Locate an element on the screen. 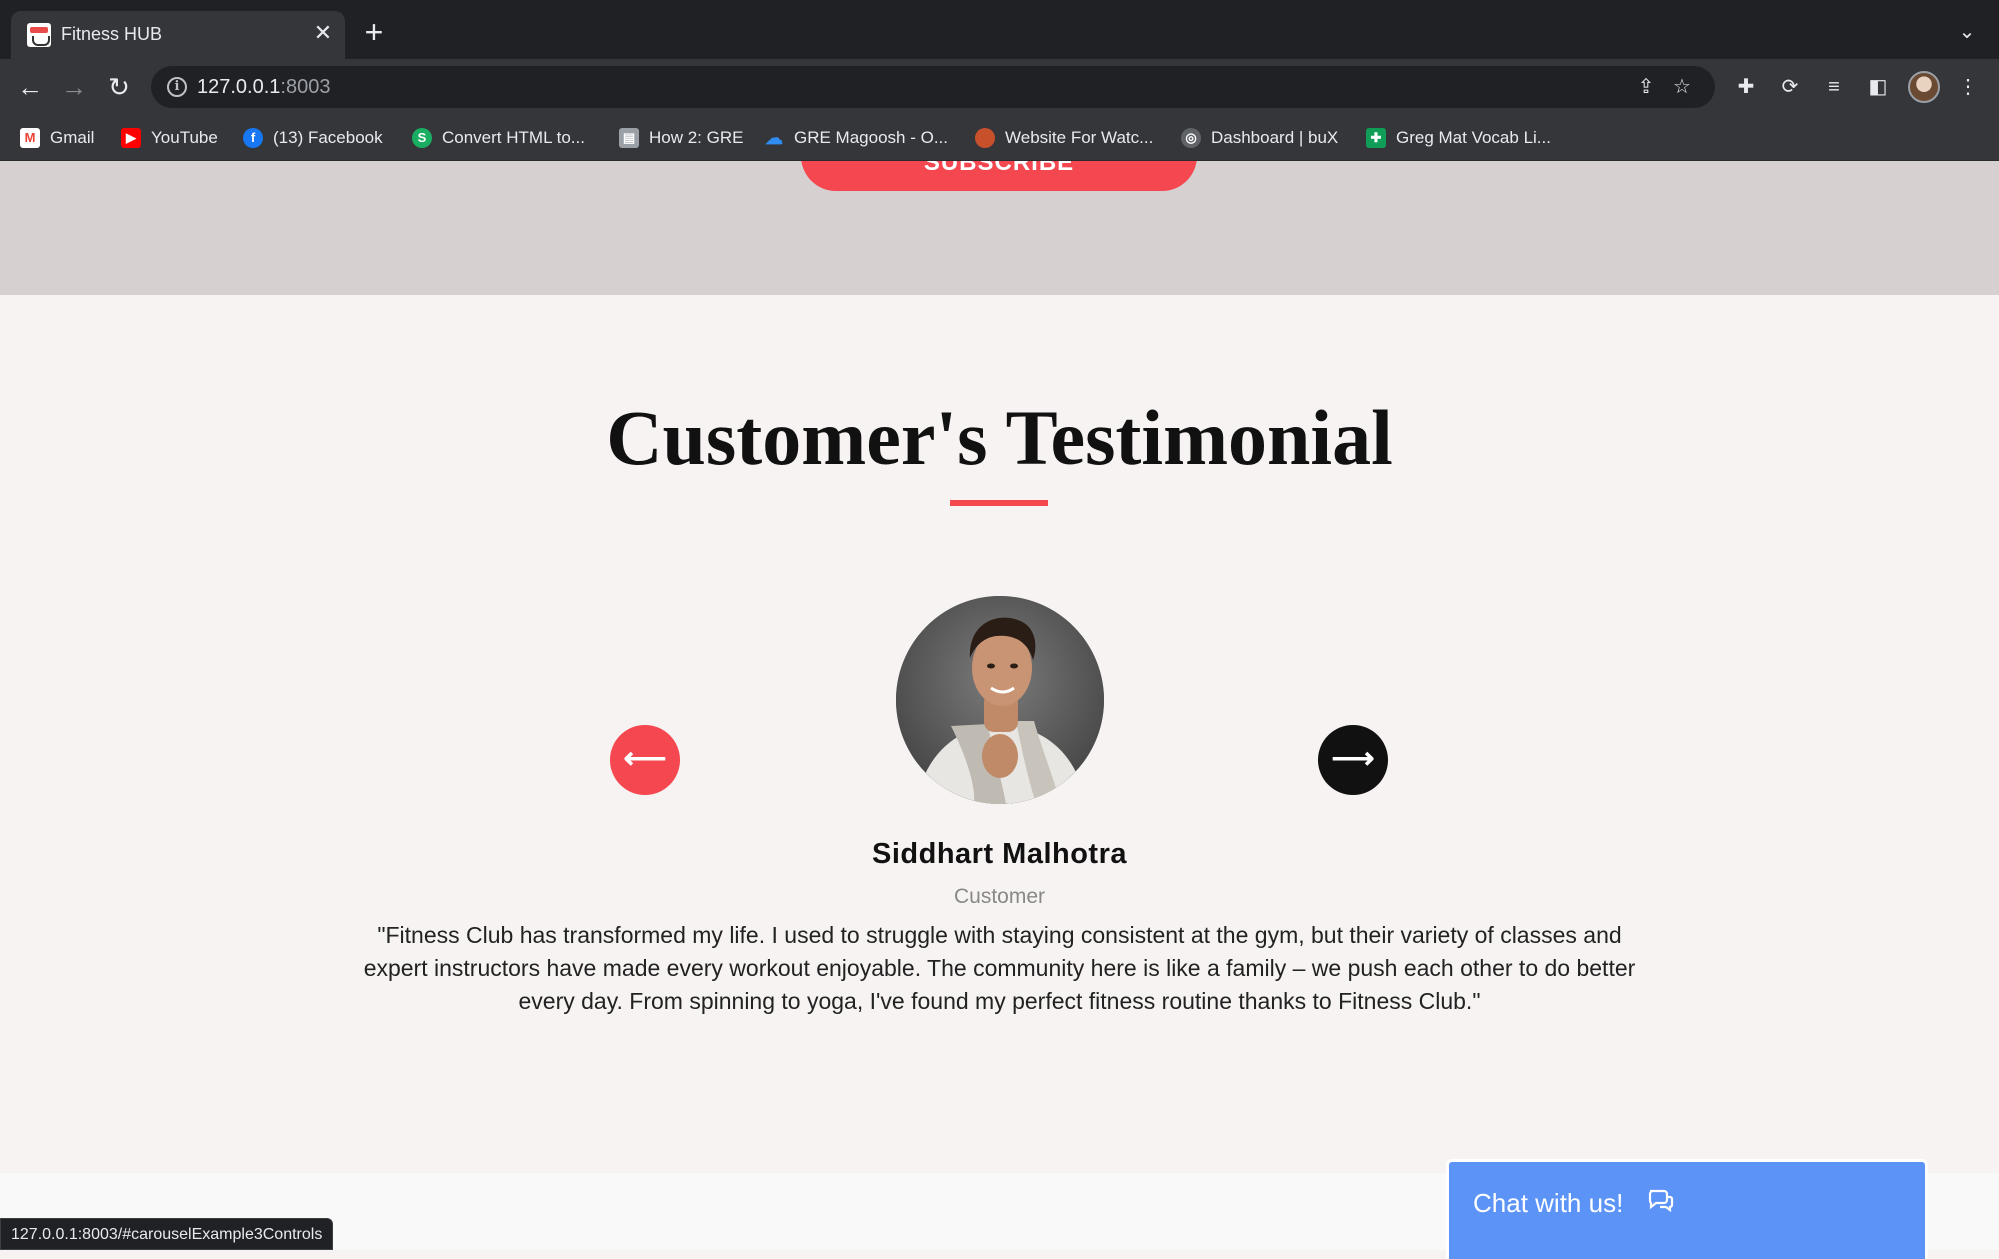 The width and height of the screenshot is (1999, 1259). subscribe-button: SUBSCRIBE is located at coordinates (999, 176).